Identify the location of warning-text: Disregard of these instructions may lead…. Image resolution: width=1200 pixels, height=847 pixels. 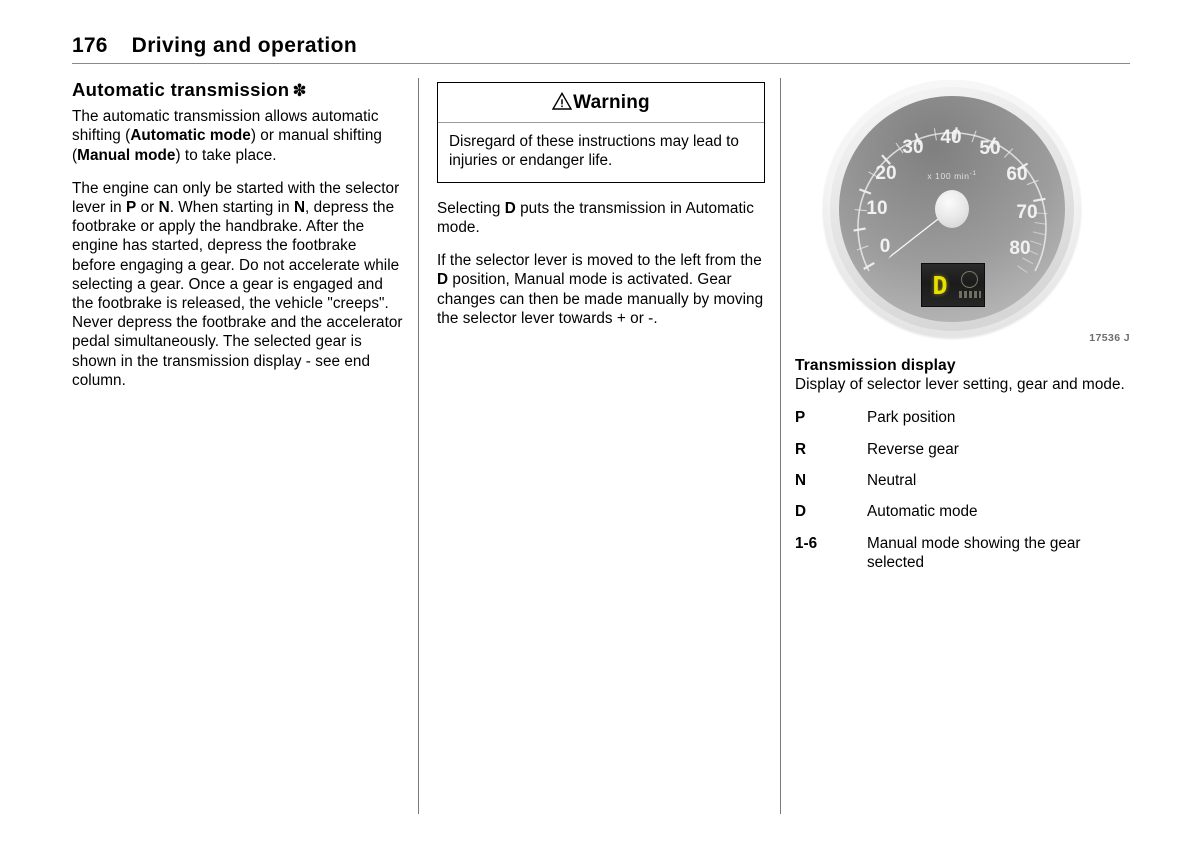
(594, 151).